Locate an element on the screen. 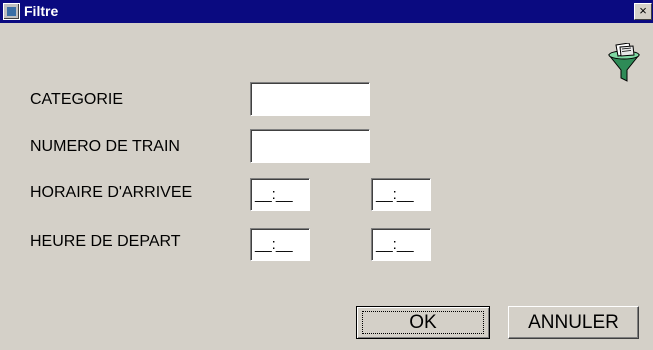 Image resolution: width=653 pixels, height=350 pixels. horaire-arrivee-to-field: __:__ is located at coordinates (401, 194).